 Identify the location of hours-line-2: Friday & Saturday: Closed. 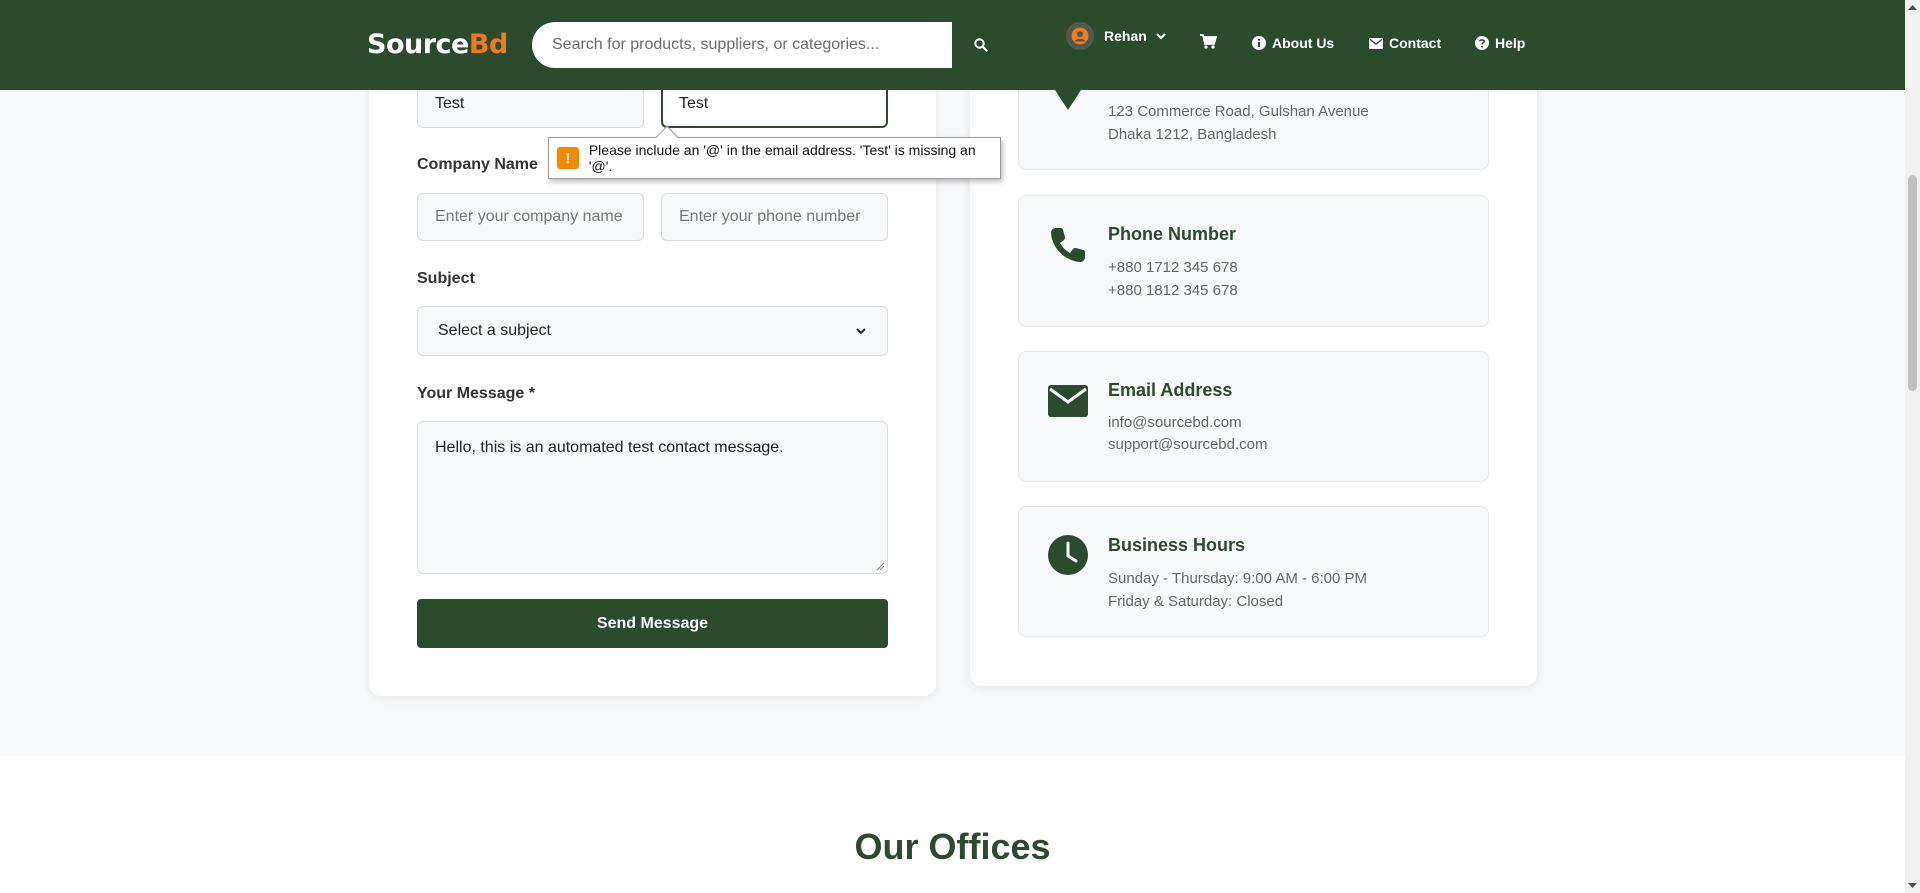
(1196, 601).